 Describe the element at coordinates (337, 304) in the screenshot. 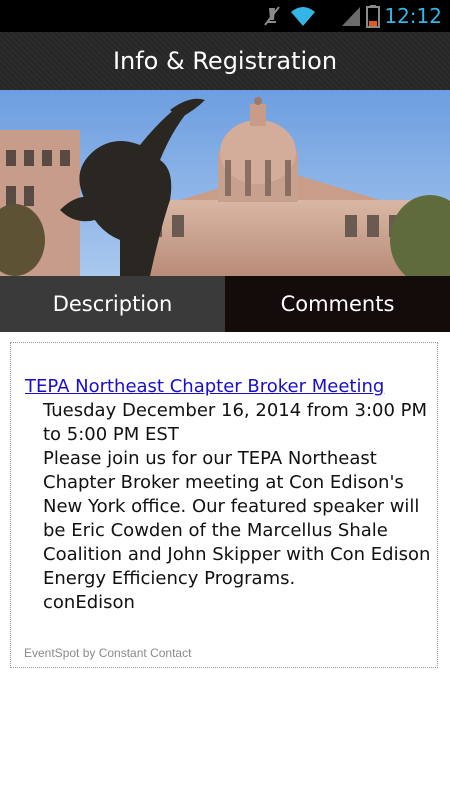

I see `tab-comments: Comments` at that location.